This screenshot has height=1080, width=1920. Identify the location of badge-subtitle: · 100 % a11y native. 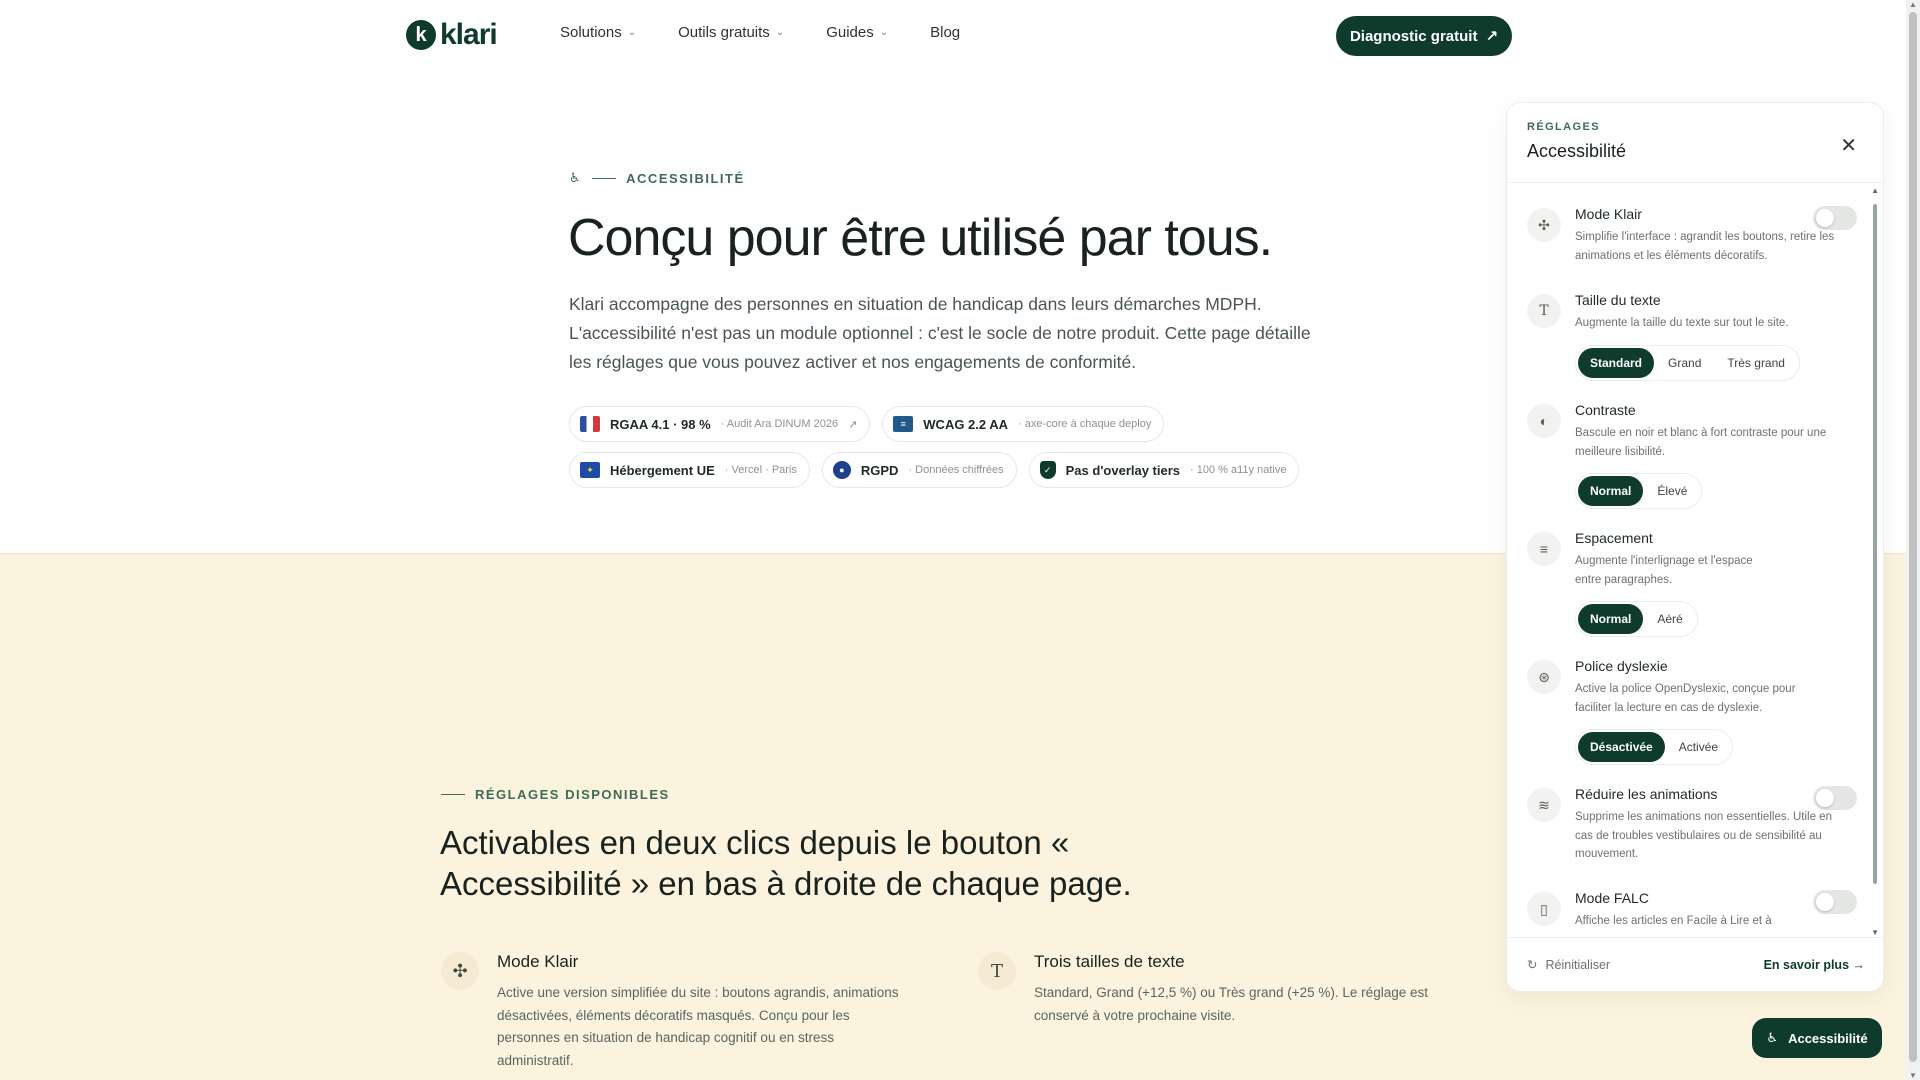
(1238, 470).